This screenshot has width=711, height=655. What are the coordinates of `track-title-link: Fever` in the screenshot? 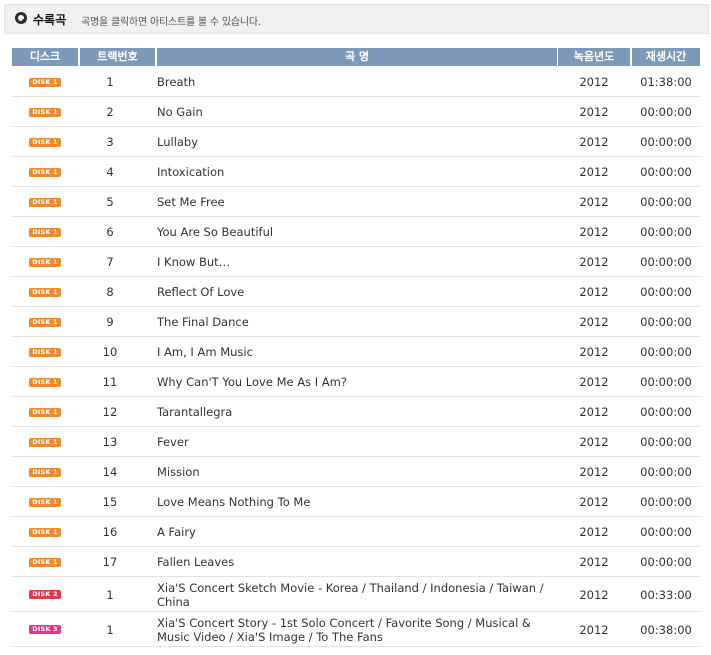 It's located at (357, 442).